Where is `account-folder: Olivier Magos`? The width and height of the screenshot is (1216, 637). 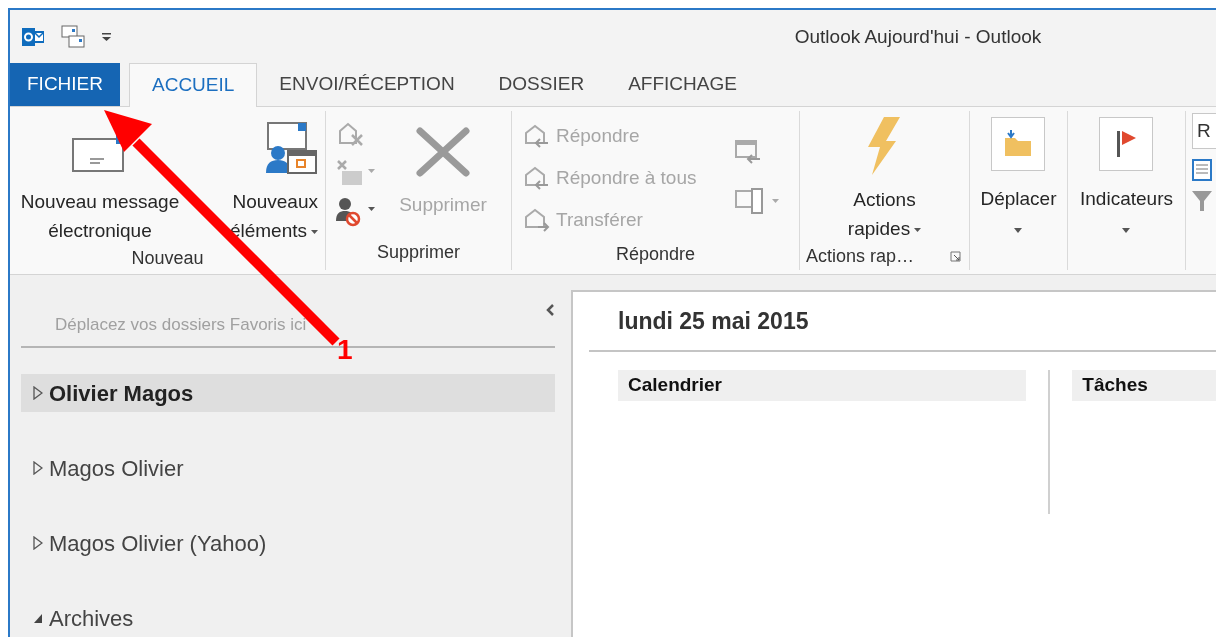
account-folder: Olivier Magos is located at coordinates (288, 393).